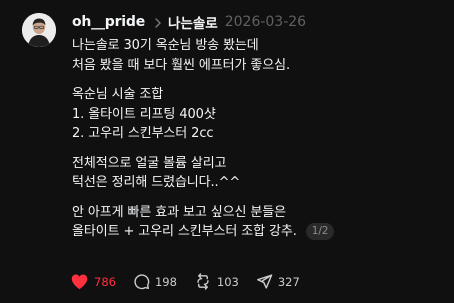  Describe the element at coordinates (203, 281) in the screenshot. I see `repost-icon` at that location.